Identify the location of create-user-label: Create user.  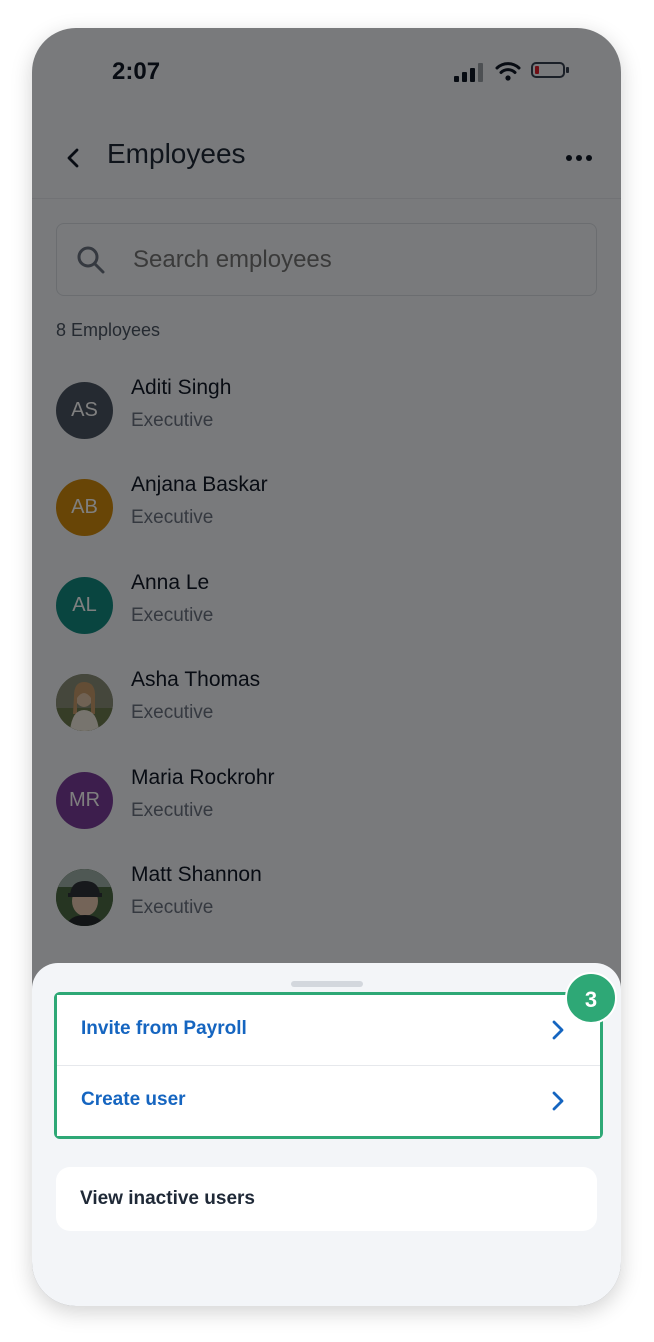
(133, 1099).